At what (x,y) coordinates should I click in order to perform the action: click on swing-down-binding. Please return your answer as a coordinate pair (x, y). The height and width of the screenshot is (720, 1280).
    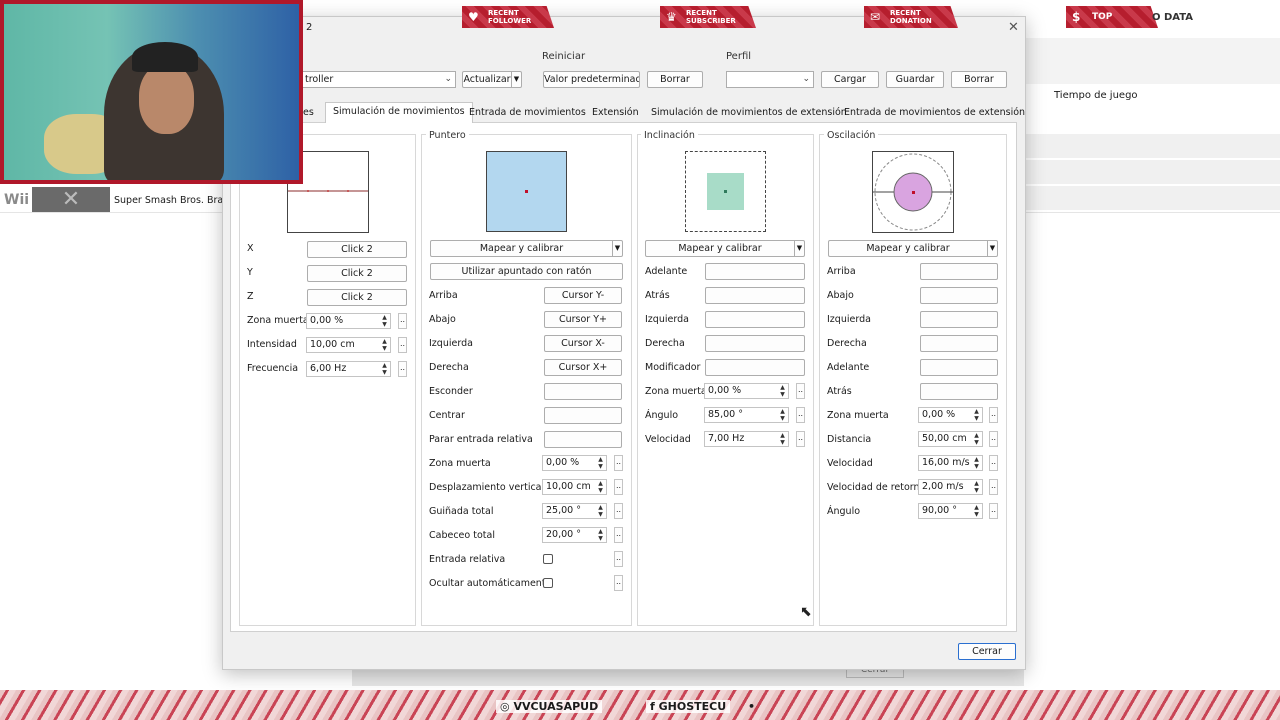
    Looking at the image, I should click on (959, 295).